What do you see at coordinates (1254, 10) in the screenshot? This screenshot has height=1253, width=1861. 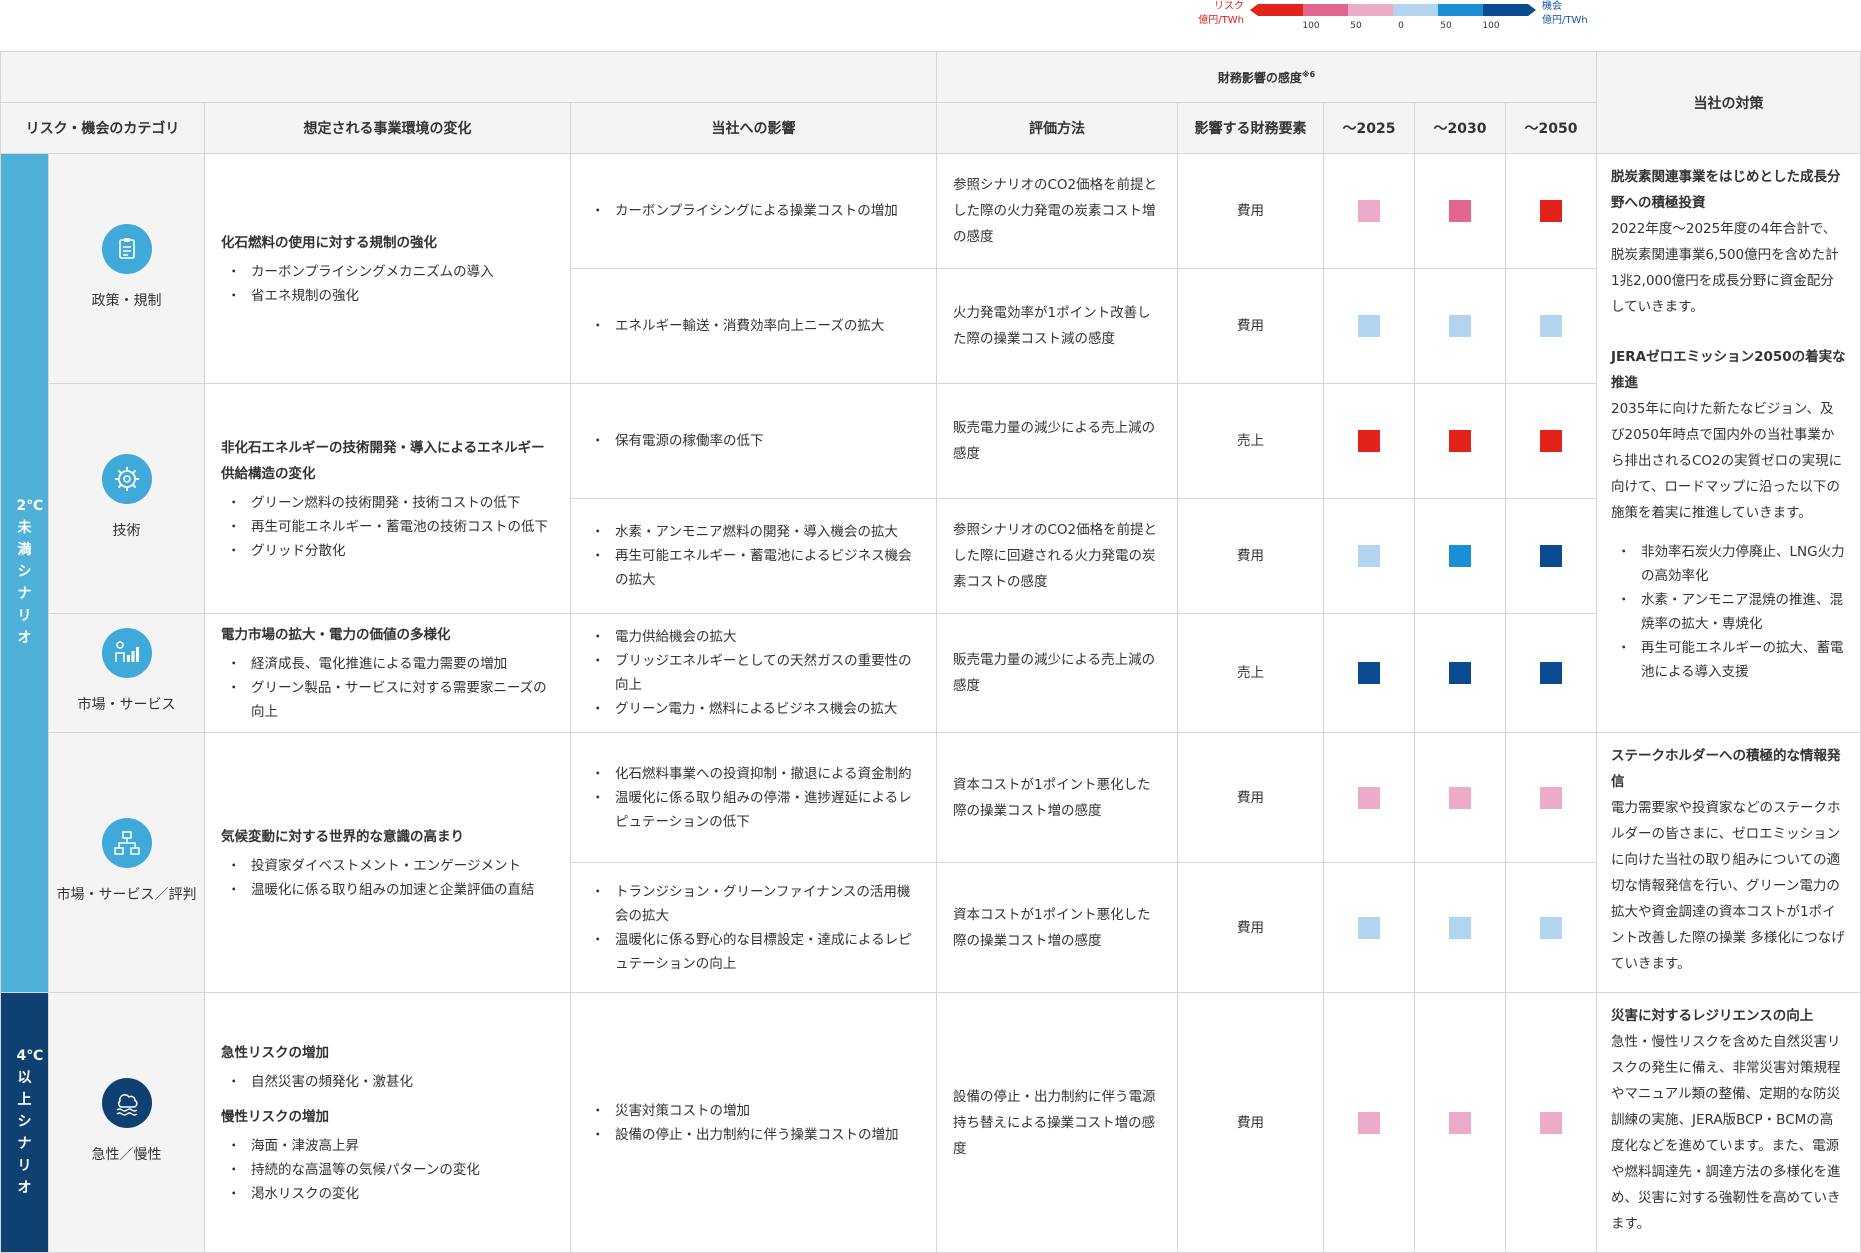 I see `legend-arrow-left` at bounding box center [1254, 10].